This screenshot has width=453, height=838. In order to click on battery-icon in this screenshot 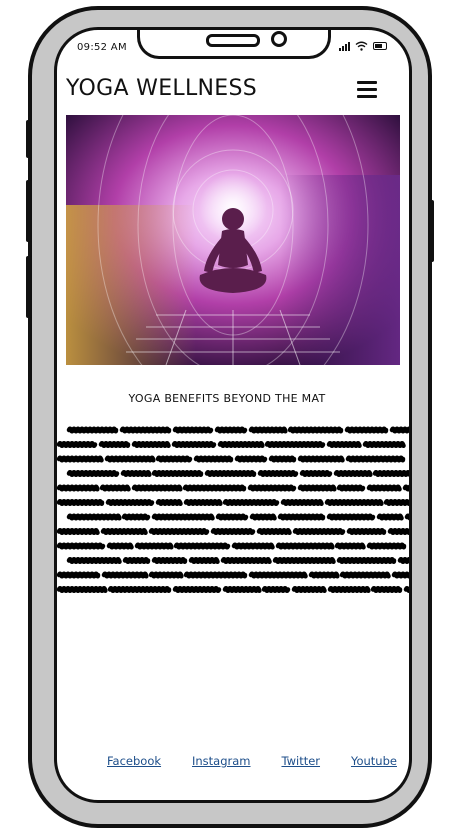, I will do `click(380, 46)`.